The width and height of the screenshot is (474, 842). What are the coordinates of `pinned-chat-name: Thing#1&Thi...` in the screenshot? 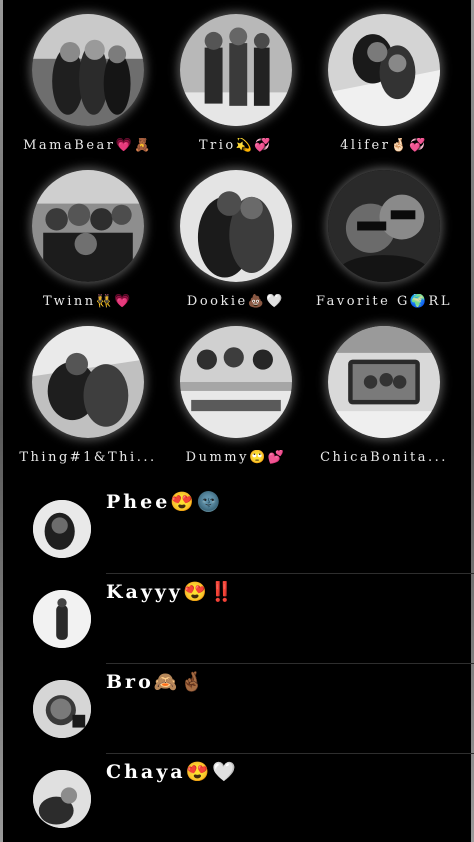 It's located at (88, 457).